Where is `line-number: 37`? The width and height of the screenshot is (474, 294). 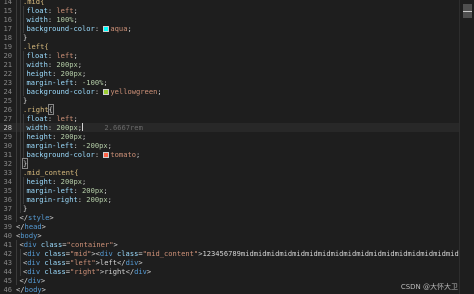
line-number: 37 is located at coordinates (7, 208).